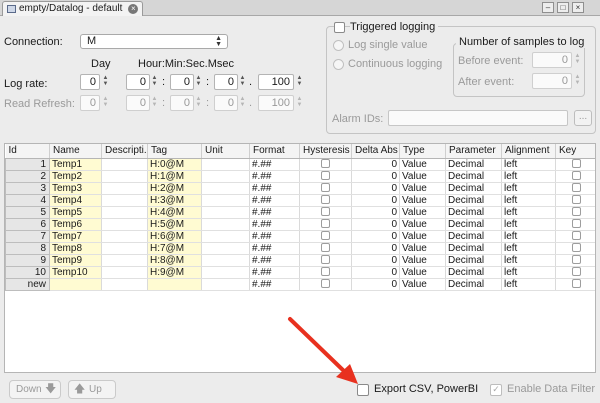 Image resolution: width=600 pixels, height=403 pixels. Describe the element at coordinates (325, 151) in the screenshot. I see `column-header: Hysteresis` at that location.